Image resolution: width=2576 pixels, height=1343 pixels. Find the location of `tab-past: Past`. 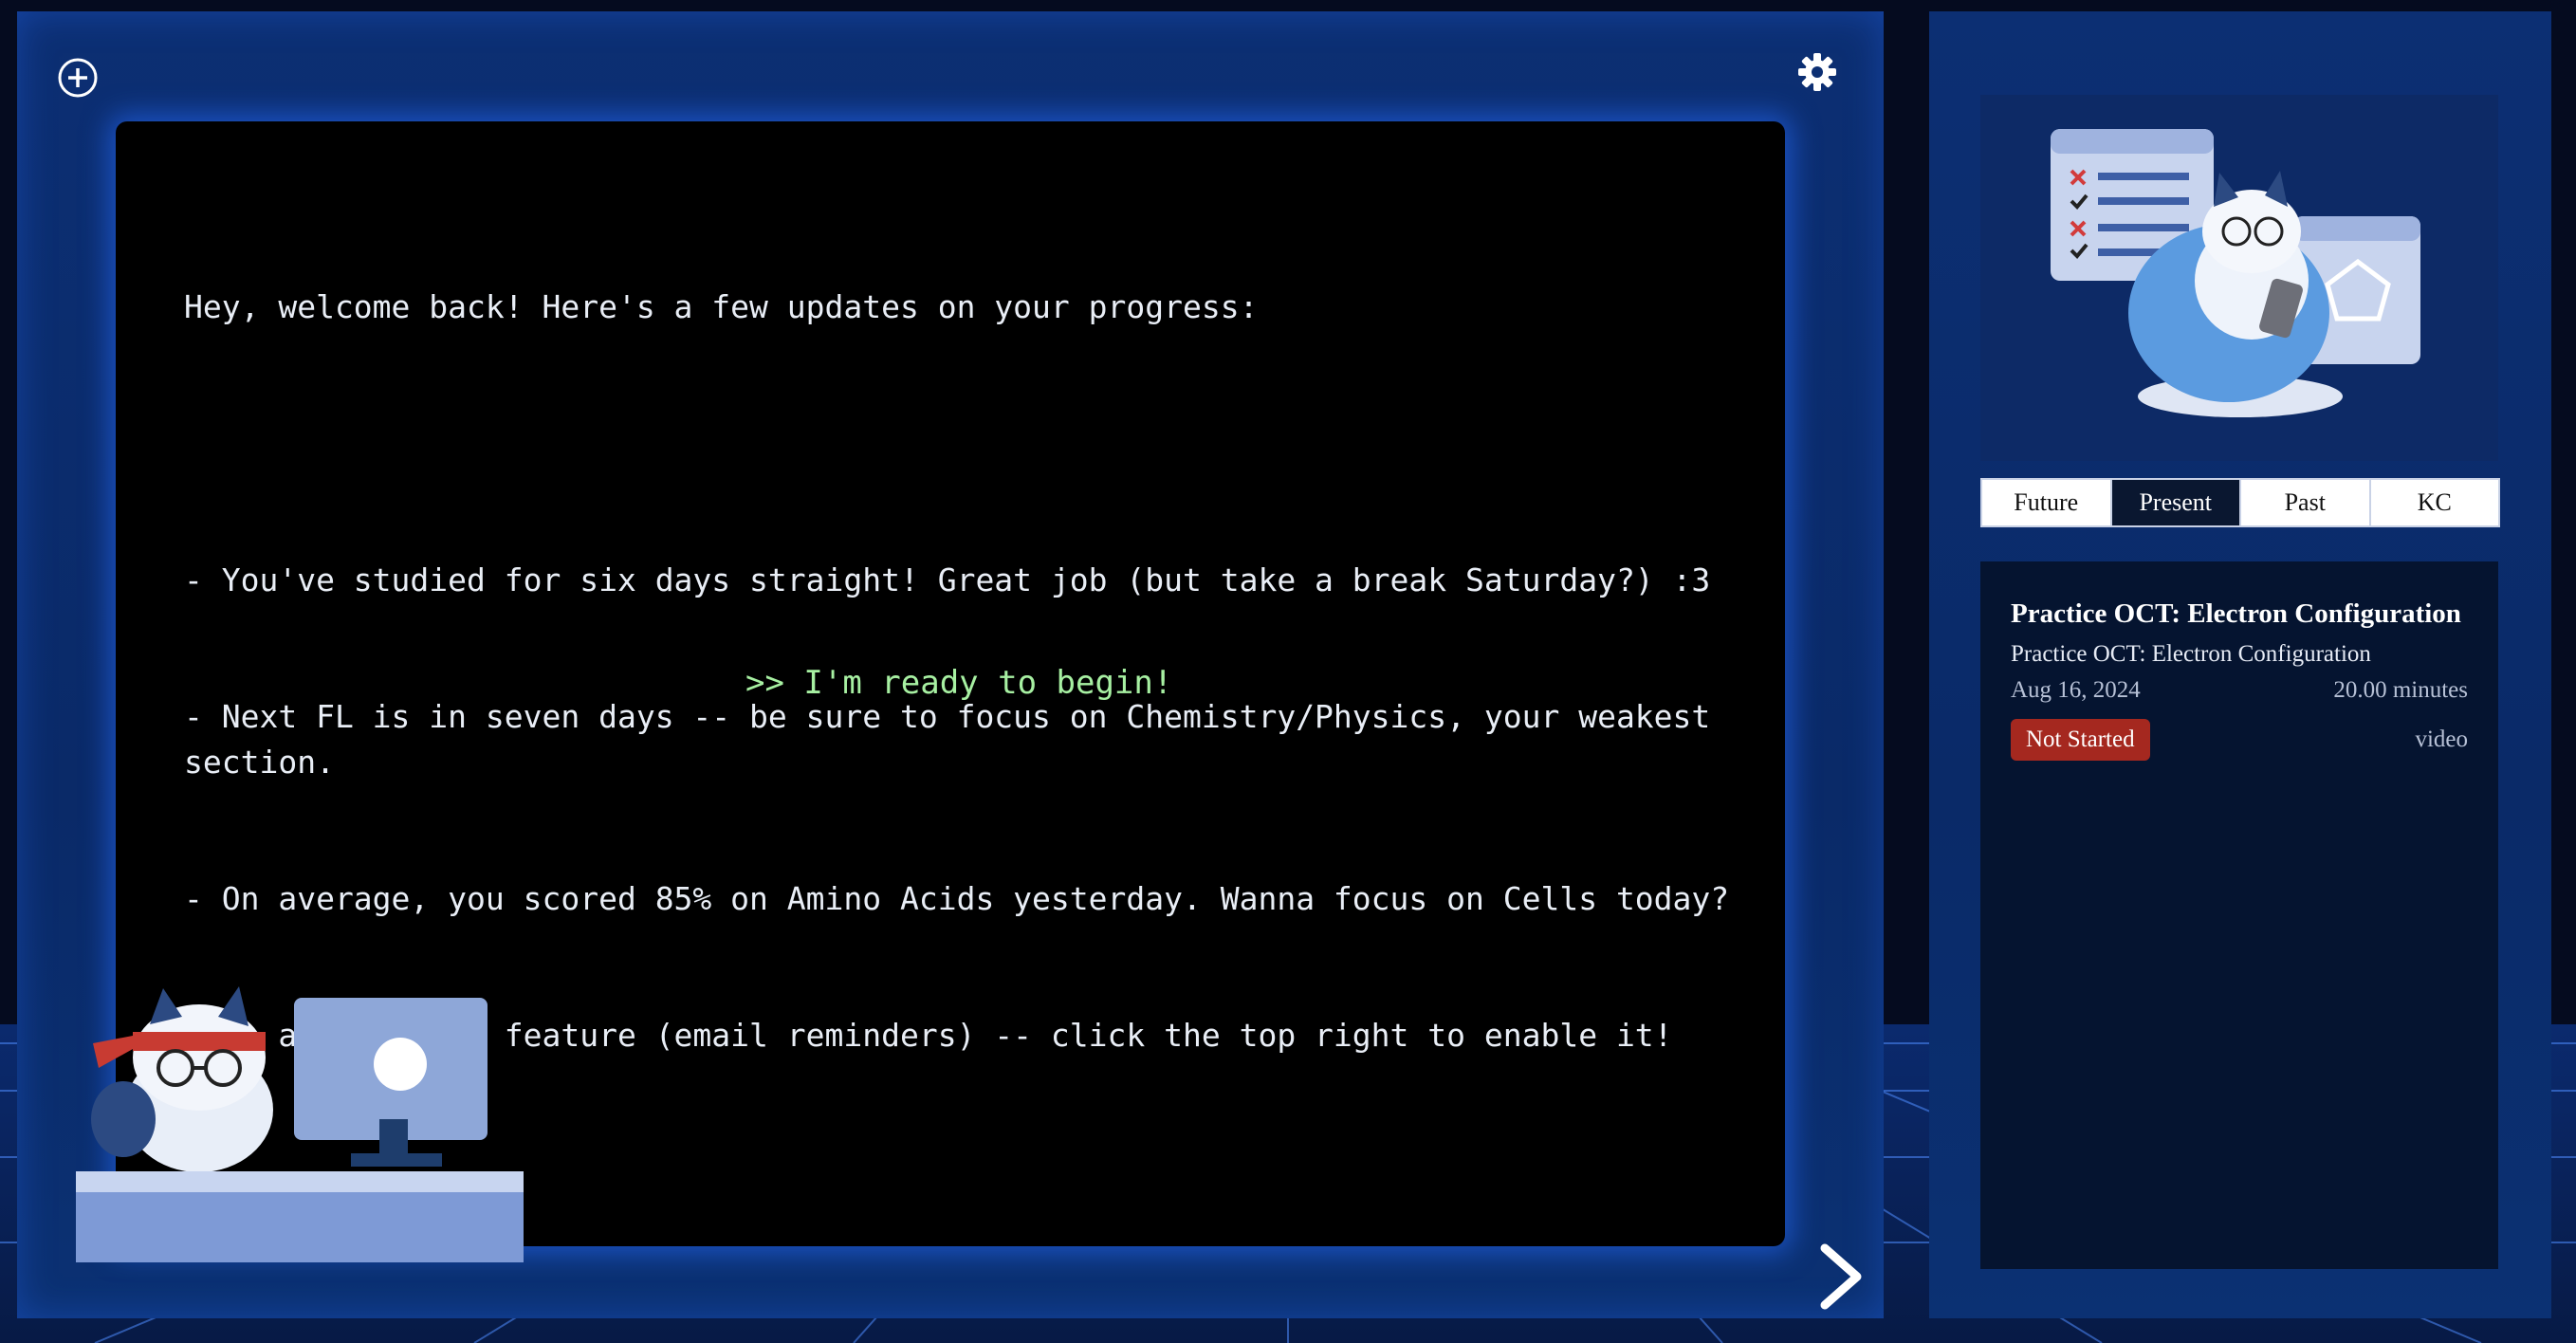

tab-past: Past is located at coordinates (2305, 502).